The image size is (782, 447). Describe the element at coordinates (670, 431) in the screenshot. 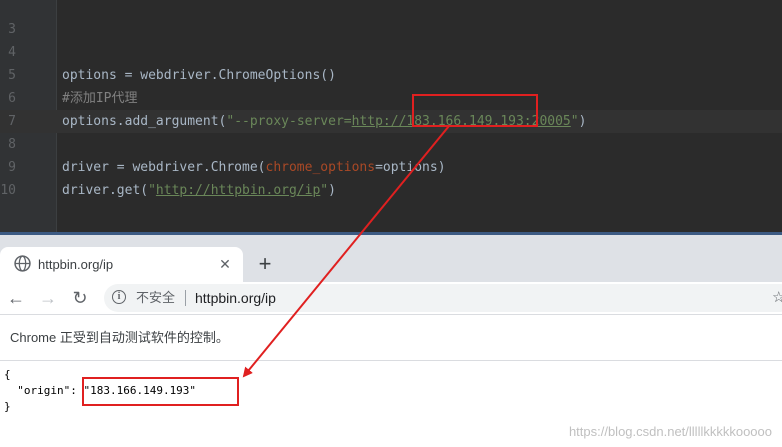

I see `watermark: https://blog.csdn.net/lllllkkkkkooooo` at that location.